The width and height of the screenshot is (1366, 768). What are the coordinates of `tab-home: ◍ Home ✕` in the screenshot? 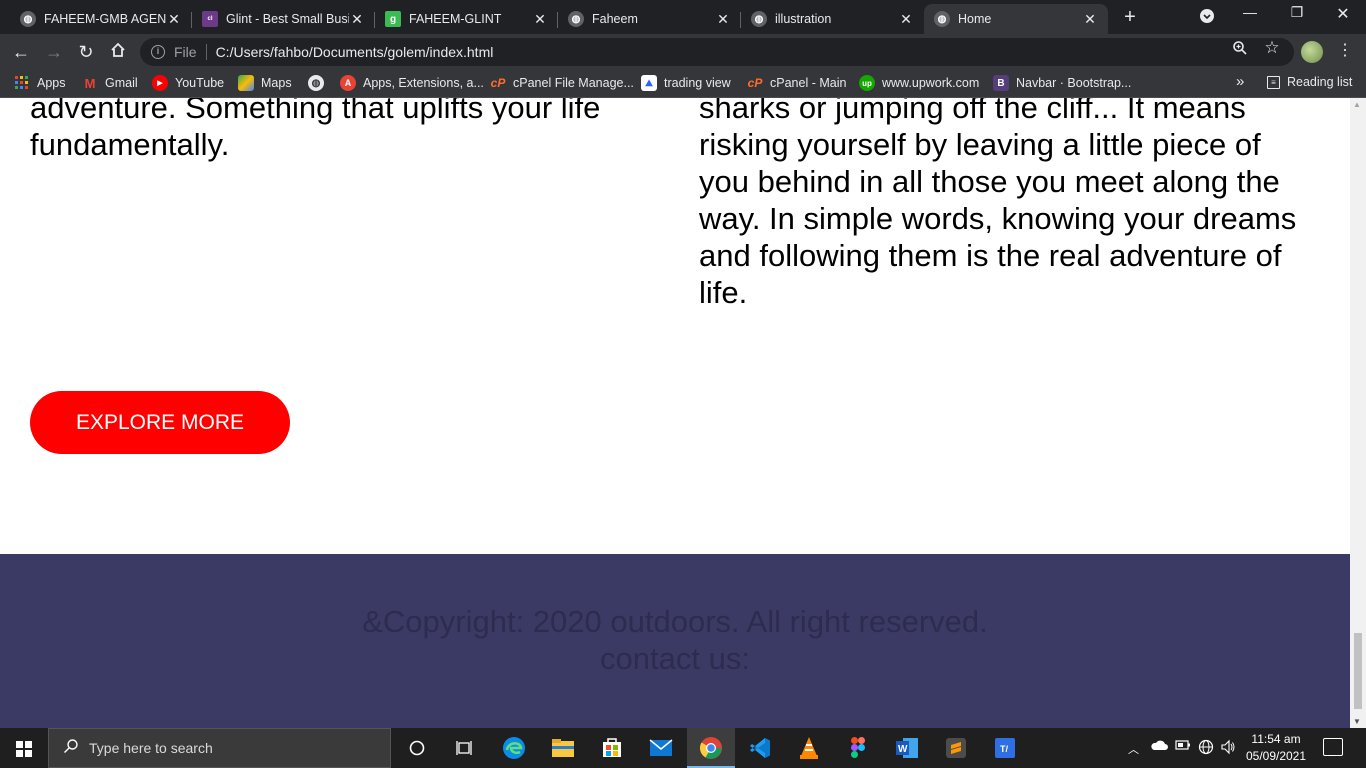 It's located at (1016, 19).